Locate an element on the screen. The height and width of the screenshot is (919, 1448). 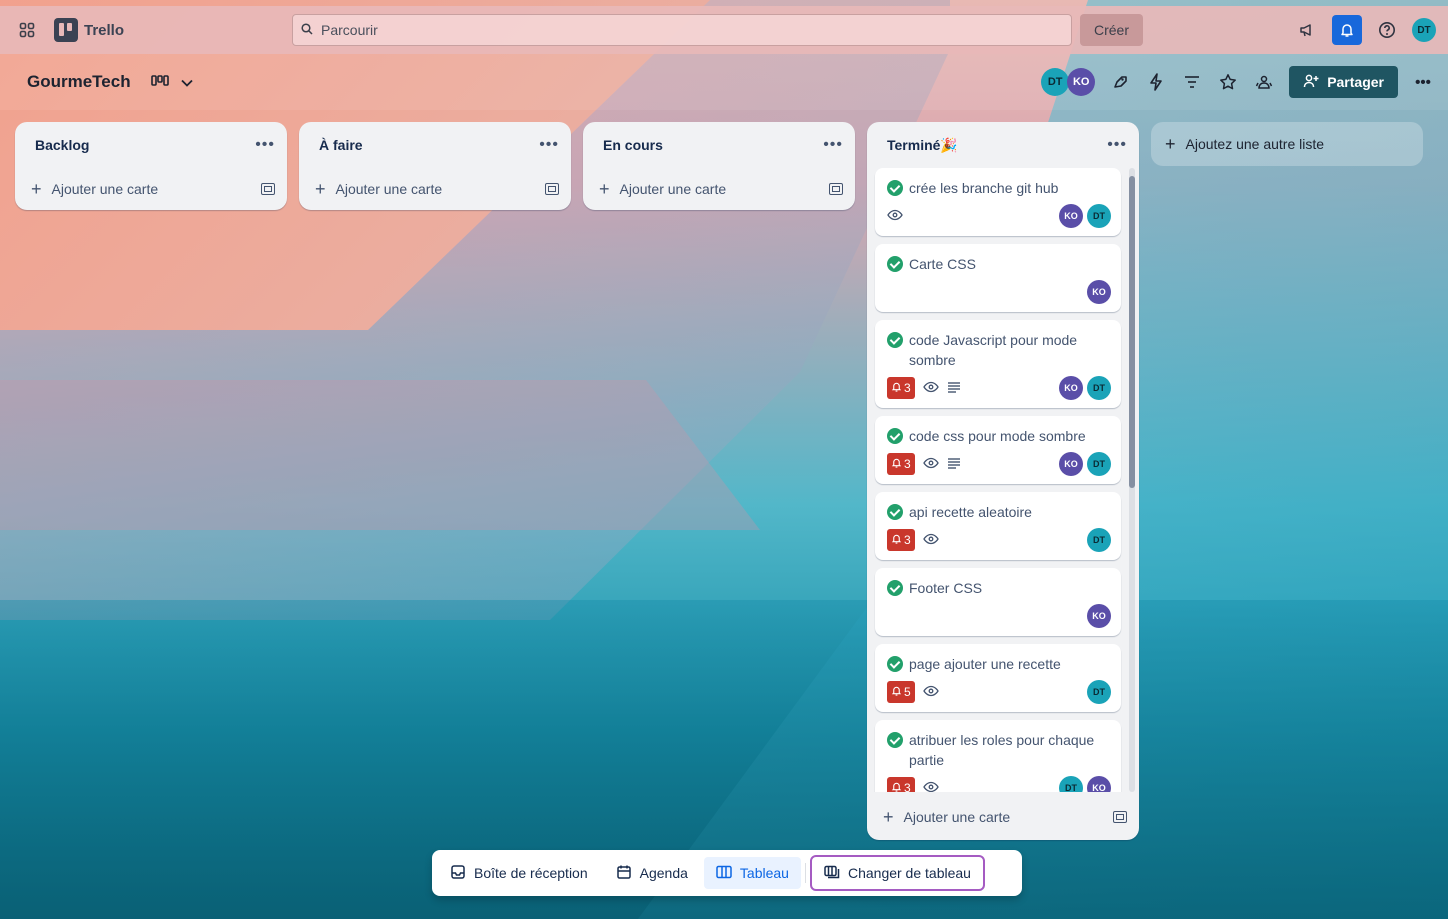
divider is located at coordinates (805, 873).